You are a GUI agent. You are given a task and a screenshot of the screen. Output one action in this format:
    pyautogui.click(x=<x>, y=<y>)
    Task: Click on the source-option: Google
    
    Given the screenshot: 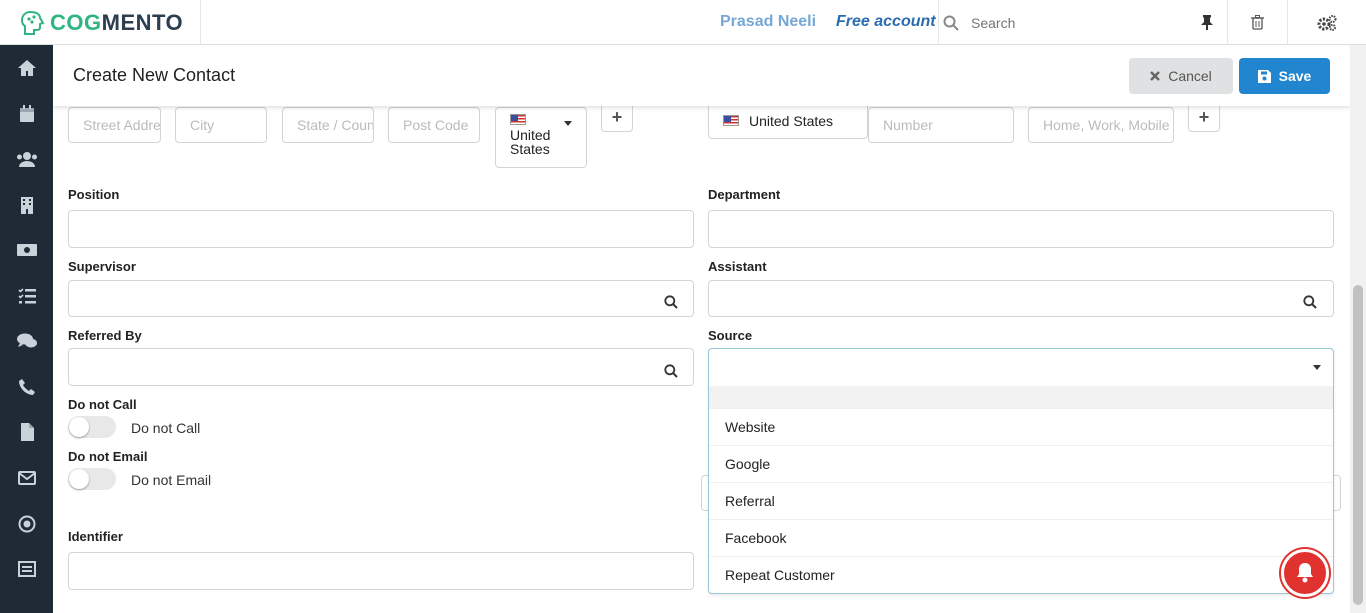 What is the action you would take?
    pyautogui.click(x=1021, y=463)
    